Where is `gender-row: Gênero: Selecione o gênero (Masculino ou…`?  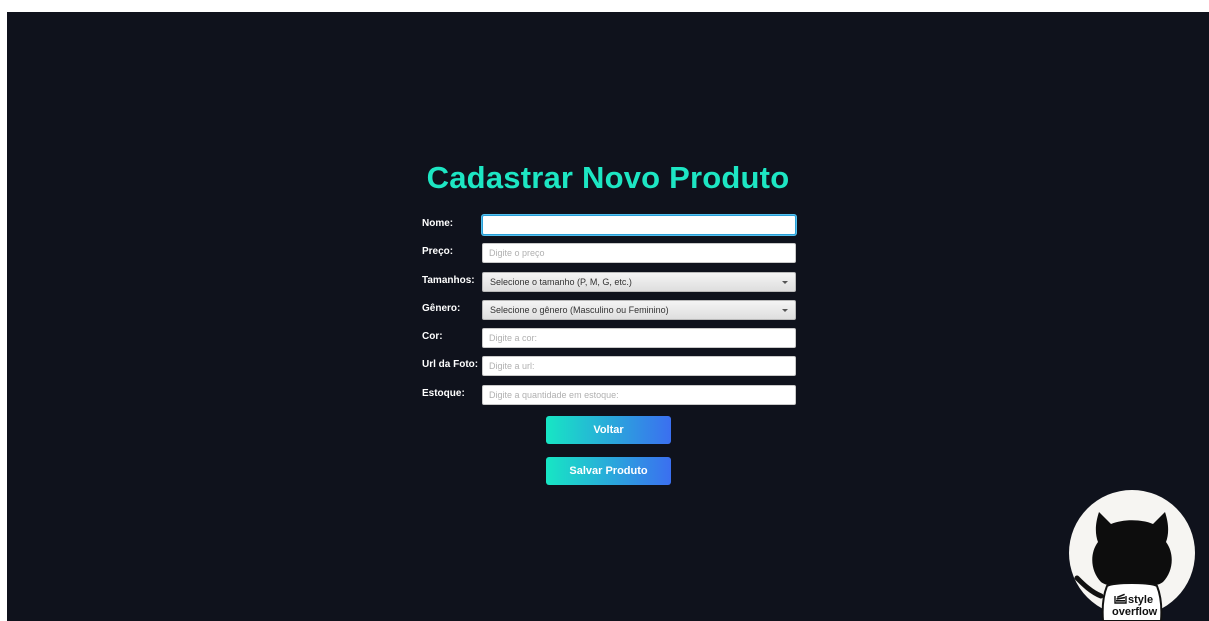
gender-row: Gênero: Selecione o gênero (Masculino ou… is located at coordinates (610, 310).